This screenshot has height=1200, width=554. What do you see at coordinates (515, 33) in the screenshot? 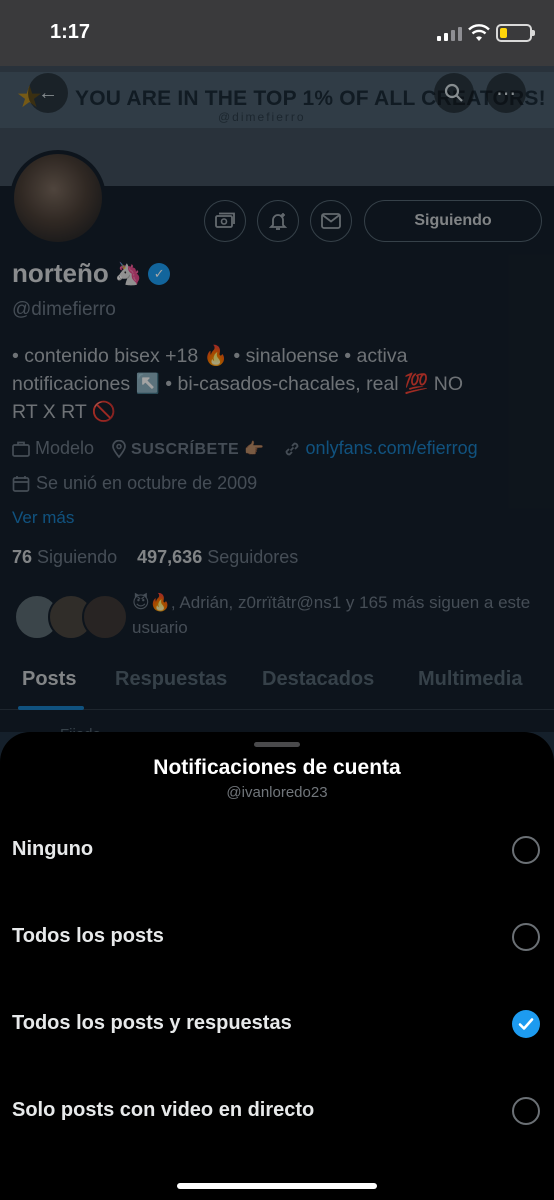
I see `battery-icon` at bounding box center [515, 33].